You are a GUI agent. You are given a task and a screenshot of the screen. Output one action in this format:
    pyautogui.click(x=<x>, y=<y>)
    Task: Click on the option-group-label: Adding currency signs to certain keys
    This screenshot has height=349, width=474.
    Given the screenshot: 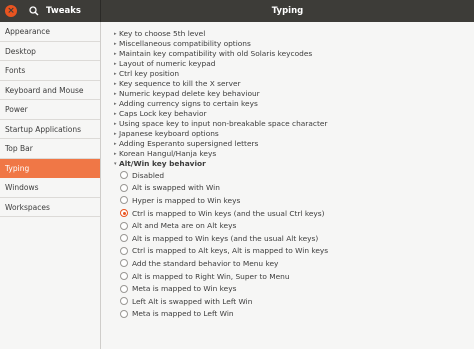 What is the action you would take?
    pyautogui.click(x=188, y=103)
    